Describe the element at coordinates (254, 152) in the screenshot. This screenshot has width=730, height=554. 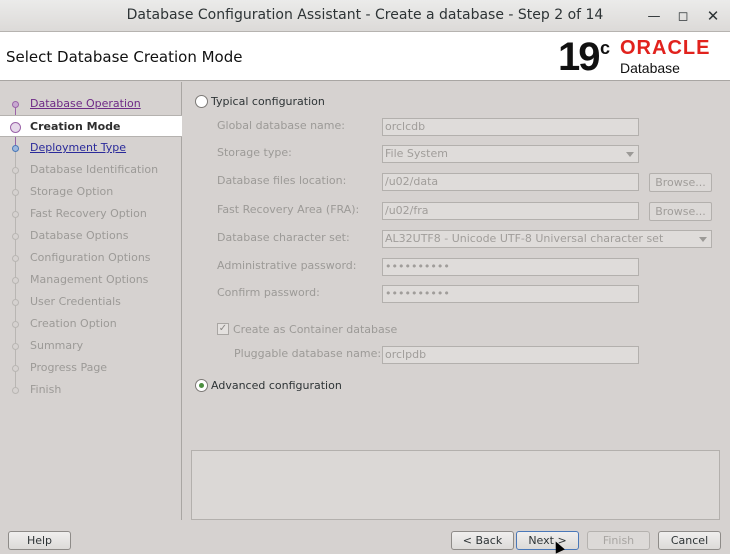
I see `storage-type-label: Storage type:` at that location.